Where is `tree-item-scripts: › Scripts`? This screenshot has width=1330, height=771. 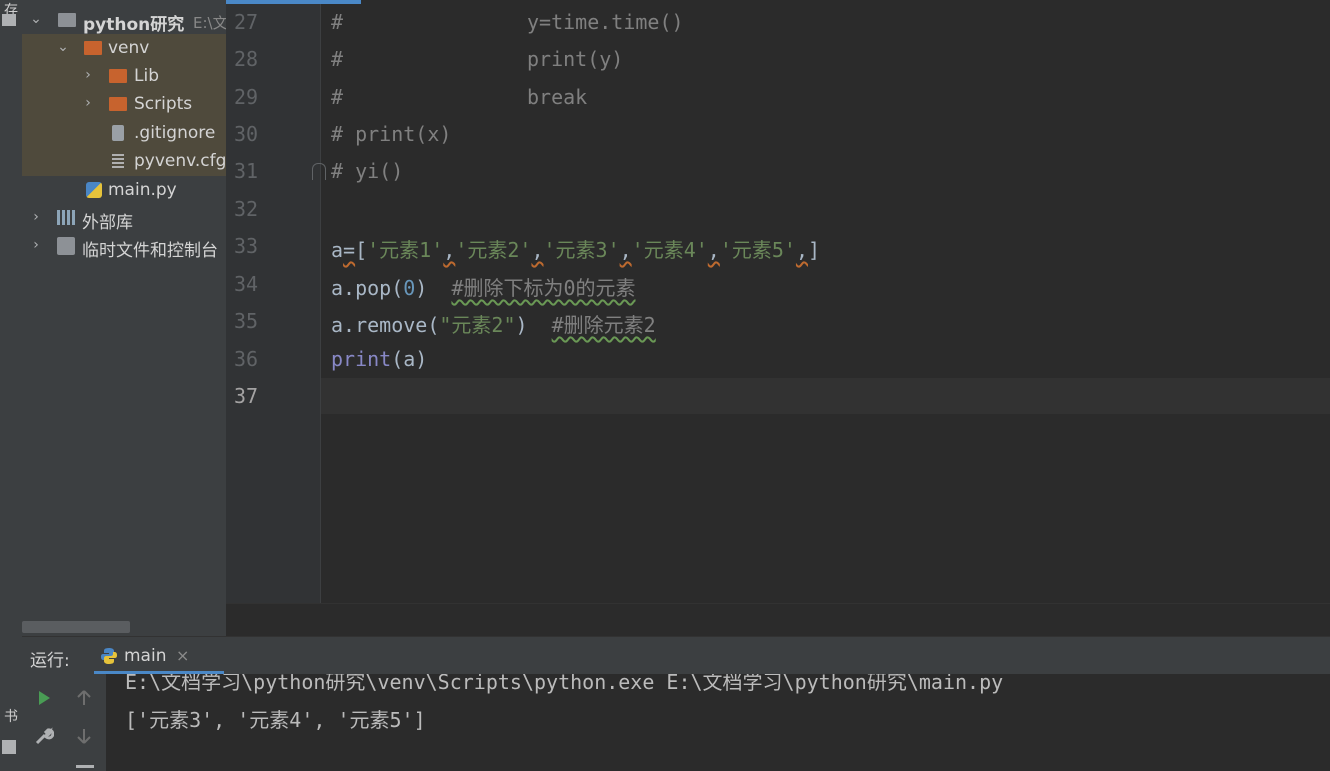
tree-item-scripts: › Scripts is located at coordinates (124, 104).